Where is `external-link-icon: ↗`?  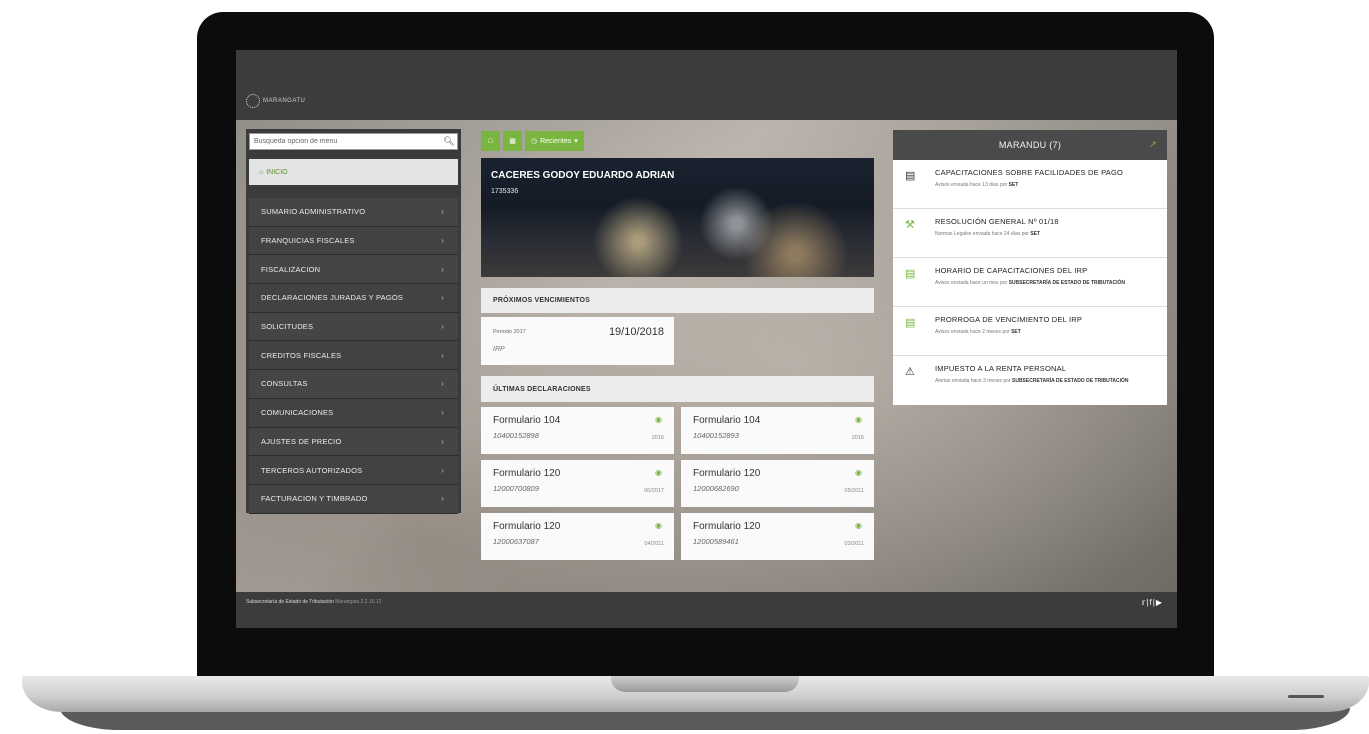 external-link-icon: ↗ is located at coordinates (1153, 144).